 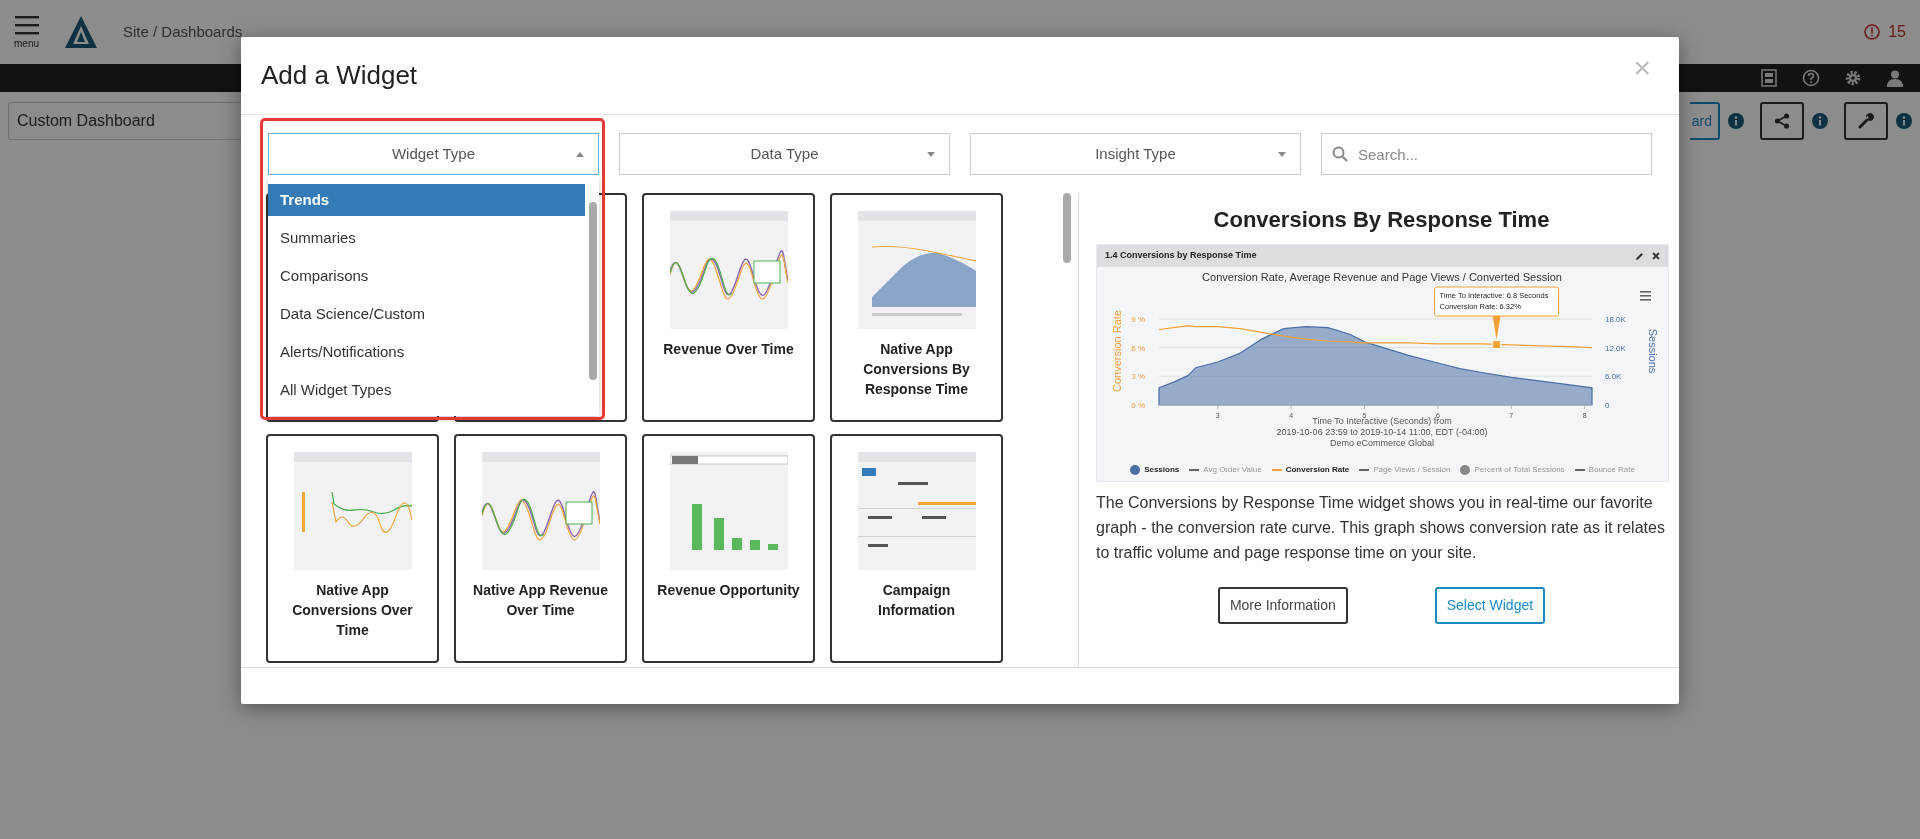 I want to click on share-button, so click(x=1782, y=121).